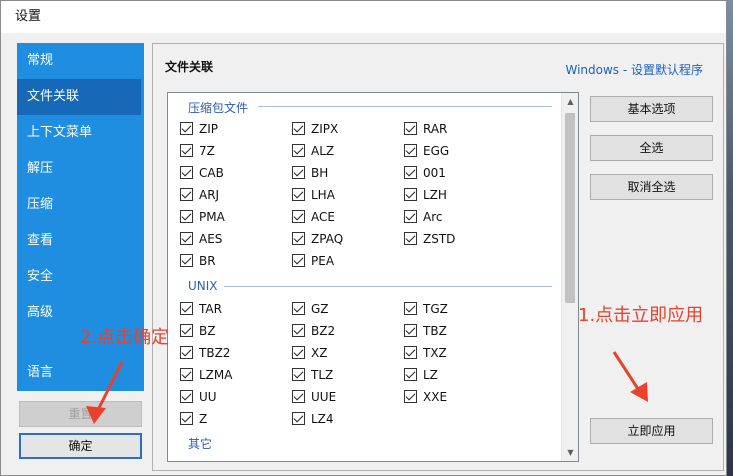 Image resolution: width=733 pixels, height=476 pixels. What do you see at coordinates (627, 372) in the screenshot?
I see `arrow-to-apply-icon` at bounding box center [627, 372].